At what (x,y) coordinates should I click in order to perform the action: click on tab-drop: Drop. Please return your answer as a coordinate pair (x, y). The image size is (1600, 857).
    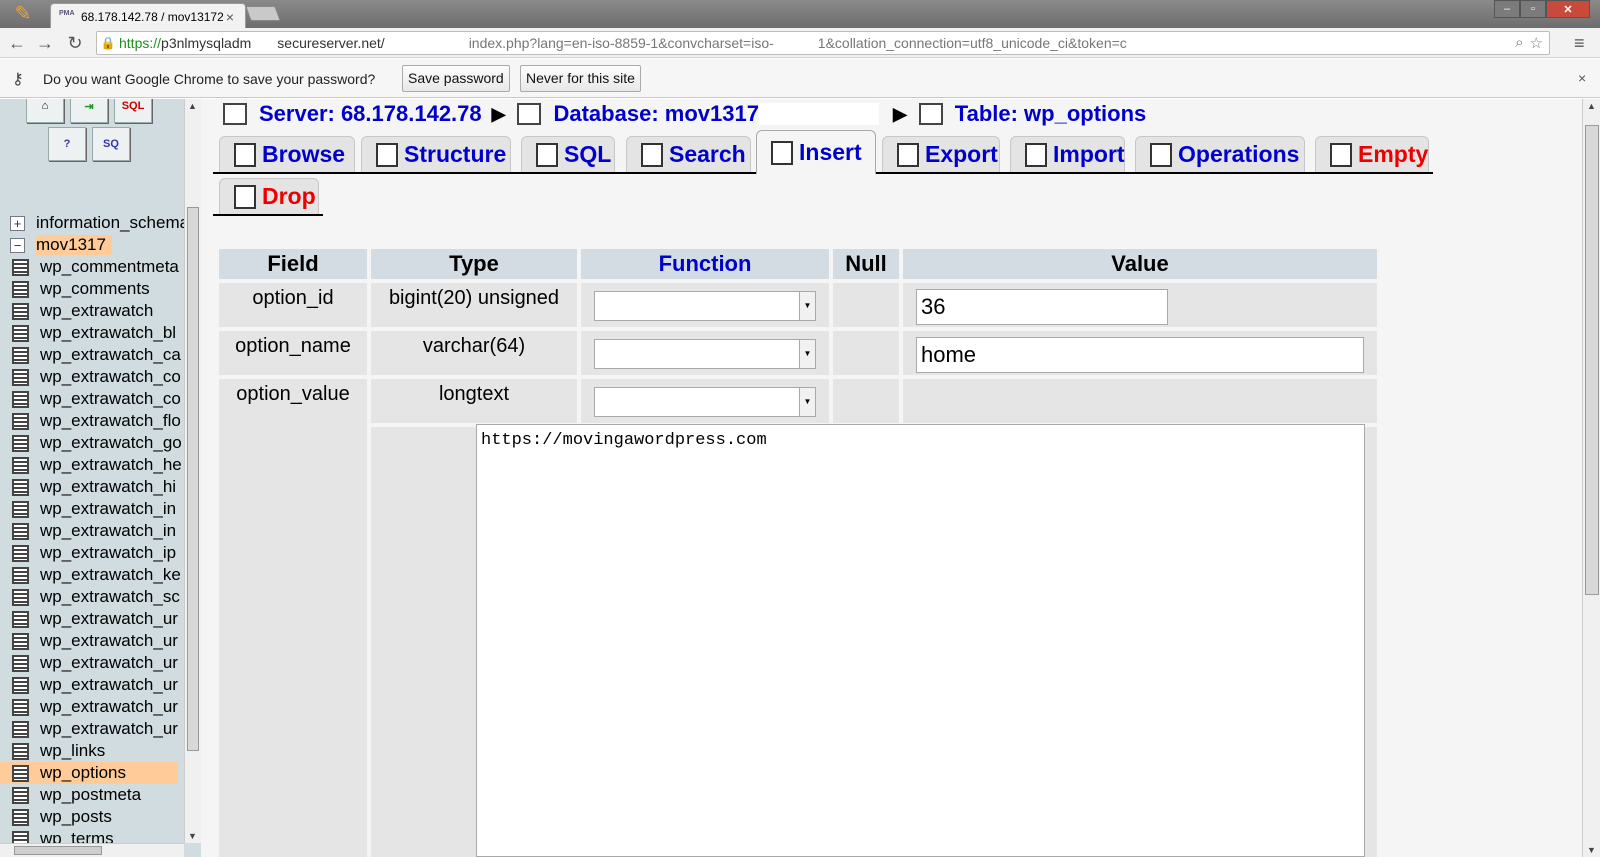
    Looking at the image, I should click on (269, 196).